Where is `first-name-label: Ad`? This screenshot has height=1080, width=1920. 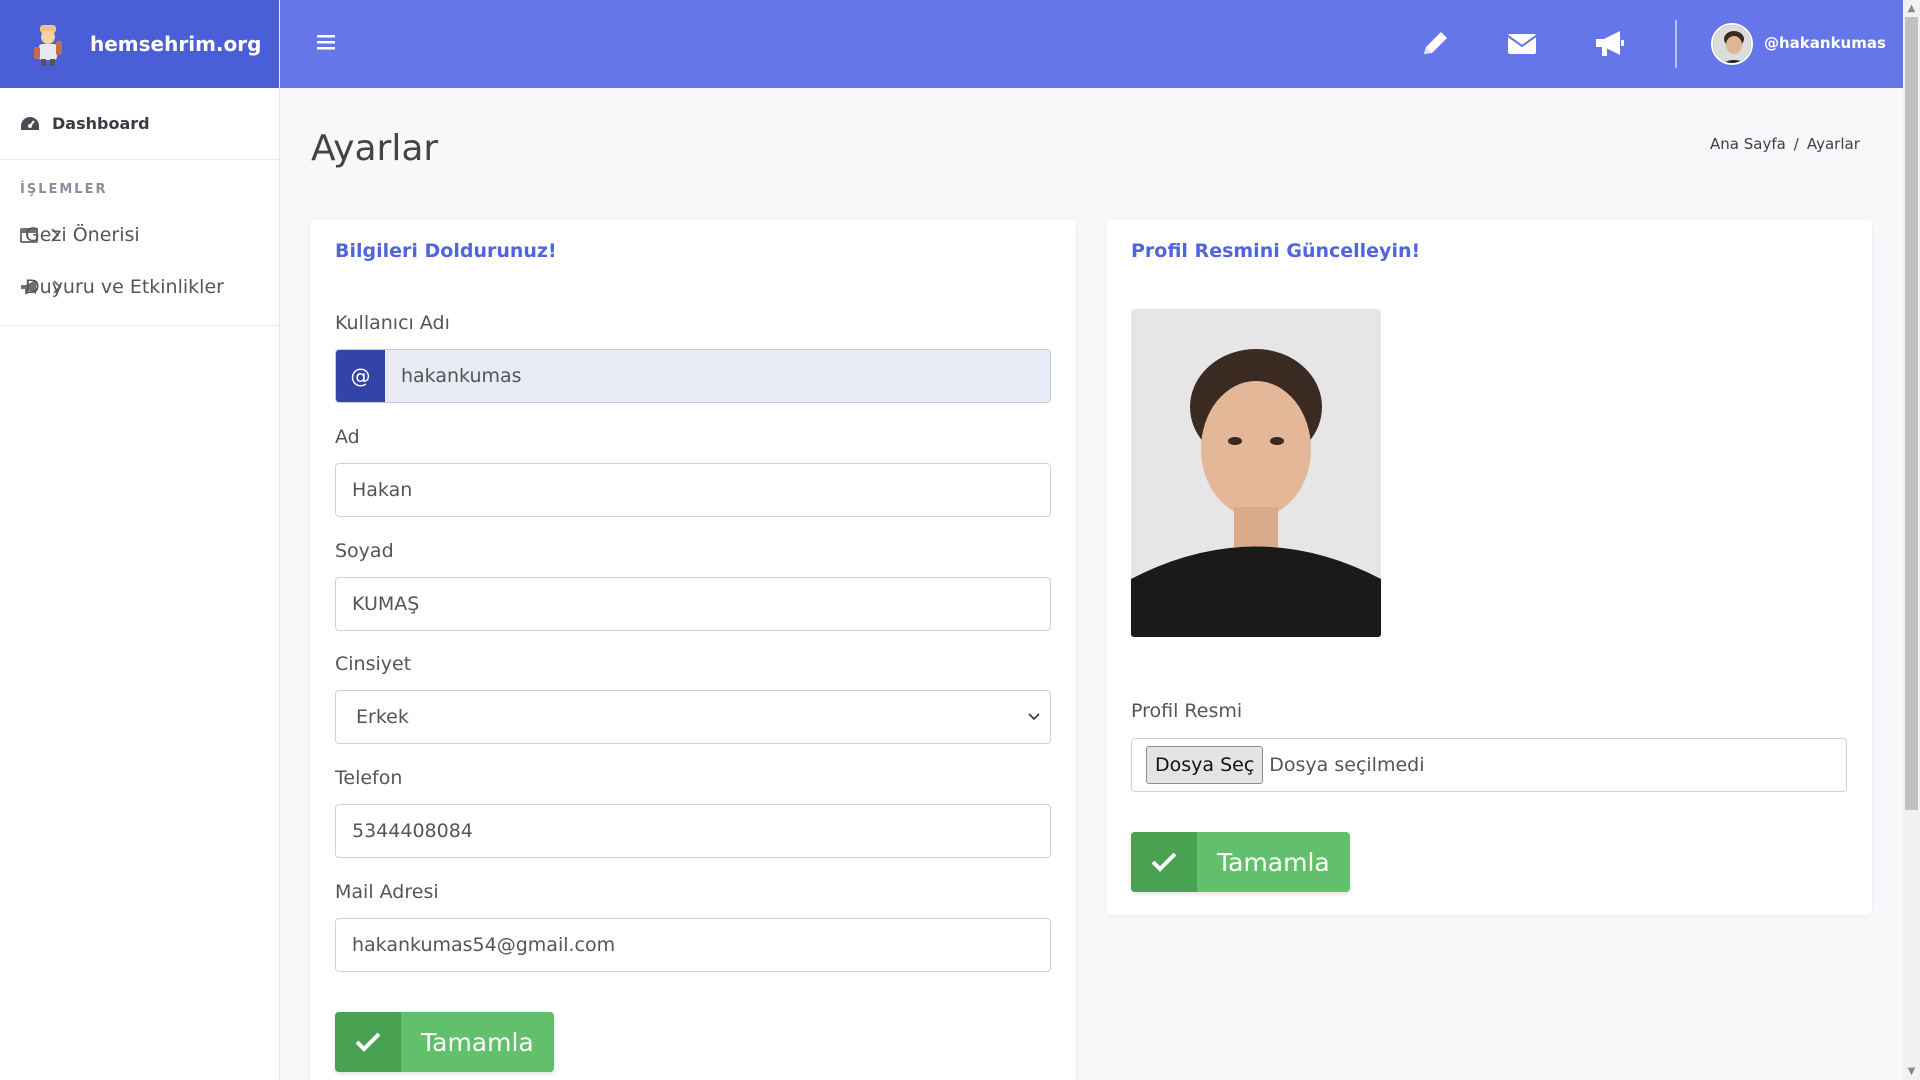 first-name-label: Ad is located at coordinates (347, 437).